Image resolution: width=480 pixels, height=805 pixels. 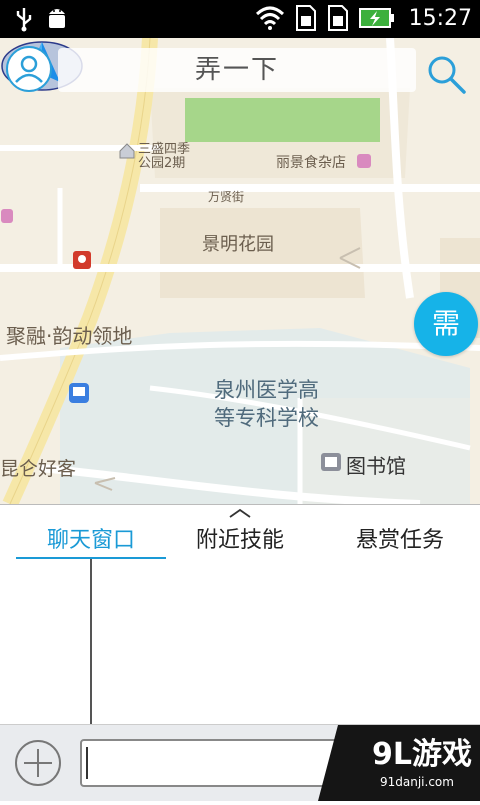 What do you see at coordinates (376, 466) in the screenshot?
I see `map-label: 图书馆` at bounding box center [376, 466].